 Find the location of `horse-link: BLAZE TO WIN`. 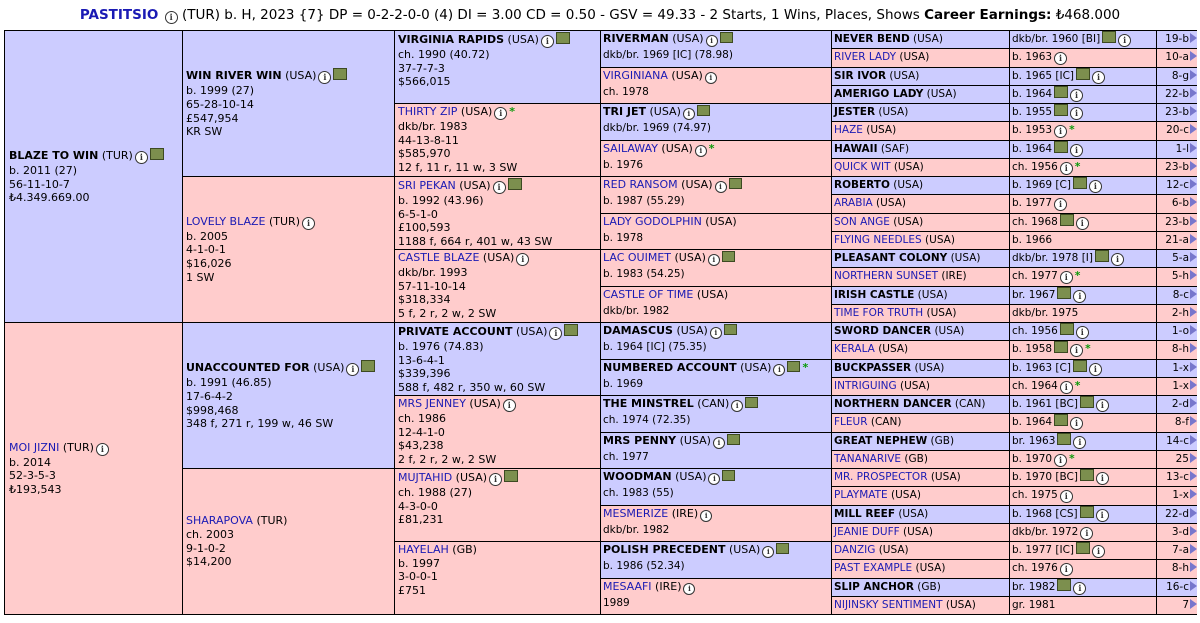

horse-link: BLAZE TO WIN is located at coordinates (53, 155).